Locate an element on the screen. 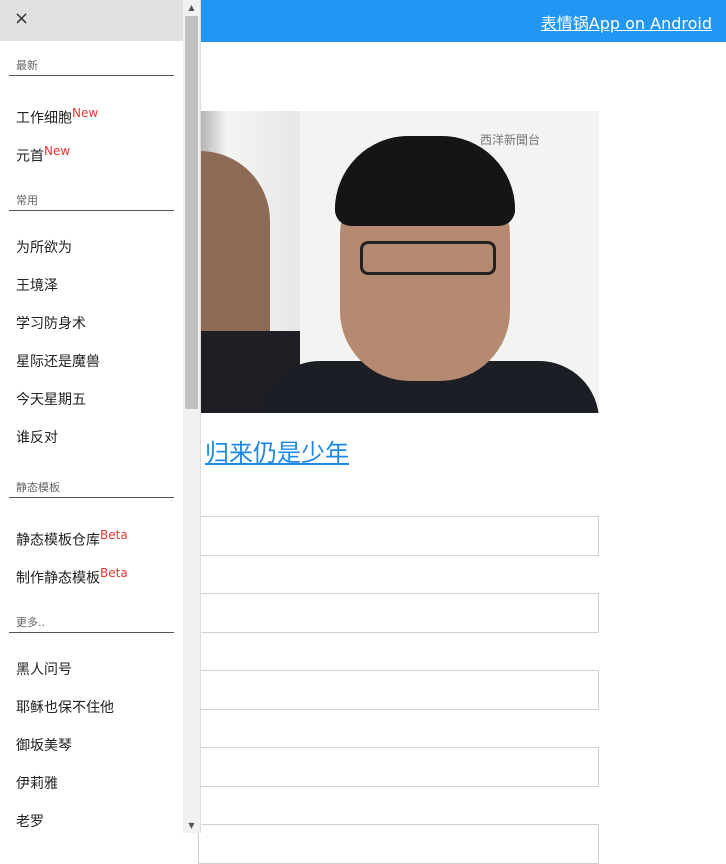 This screenshot has height=864, width=726. drawer-menu-item: 谁反对 is located at coordinates (91, 438).